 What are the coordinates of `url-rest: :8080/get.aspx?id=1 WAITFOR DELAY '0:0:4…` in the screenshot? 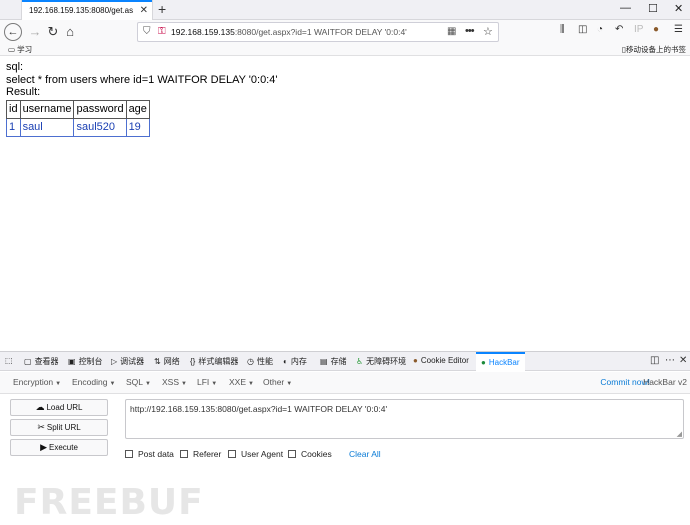 It's located at (320, 32).